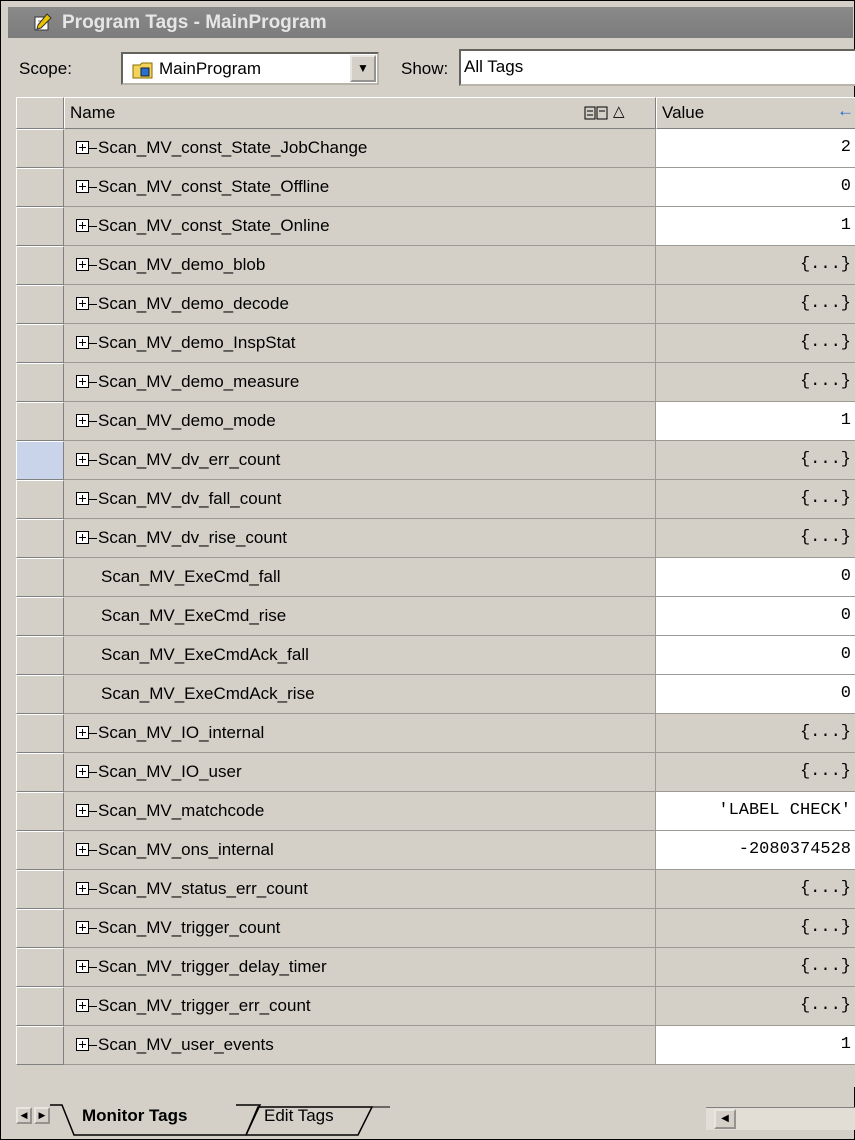  What do you see at coordinates (780, 1118) in the screenshot?
I see `horizontal-scrollbar: ◀` at bounding box center [780, 1118].